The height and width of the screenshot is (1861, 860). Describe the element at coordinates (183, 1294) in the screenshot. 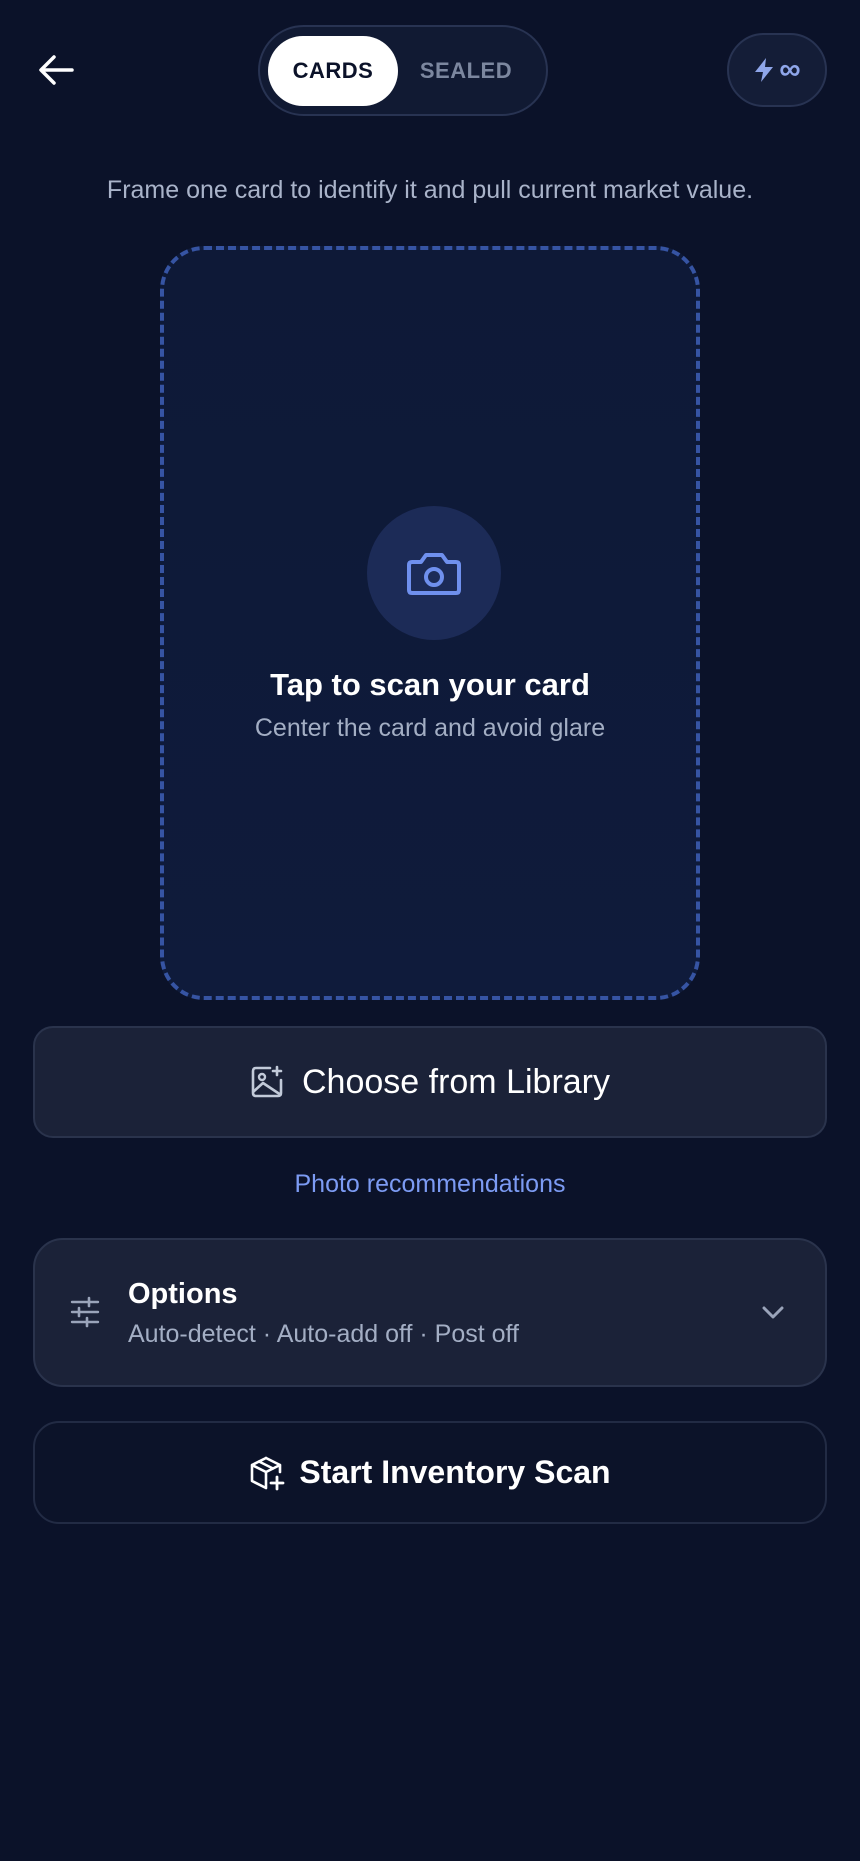

I see `options-title: Options` at that location.